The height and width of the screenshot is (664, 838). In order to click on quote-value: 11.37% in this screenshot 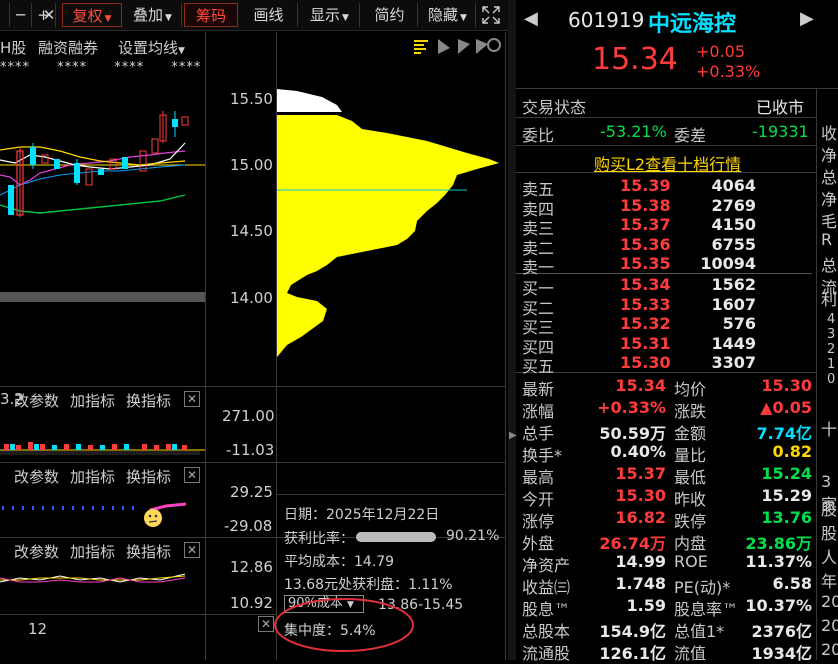, I will do `click(778, 561)`.